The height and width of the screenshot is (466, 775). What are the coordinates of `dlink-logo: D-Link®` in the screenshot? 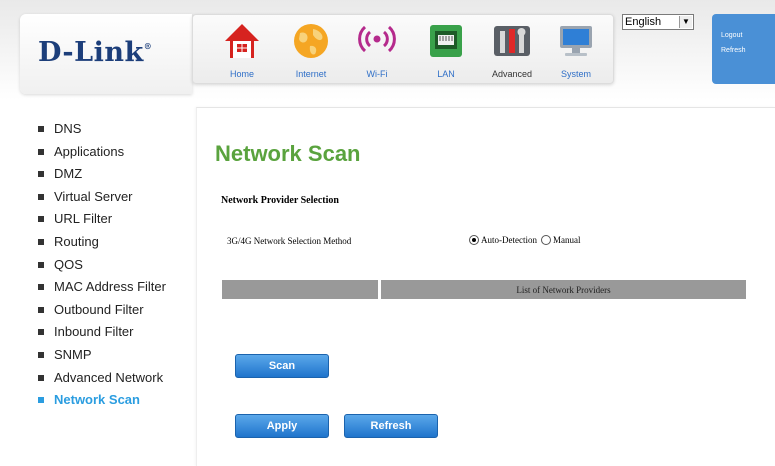 It's located at (95, 52).